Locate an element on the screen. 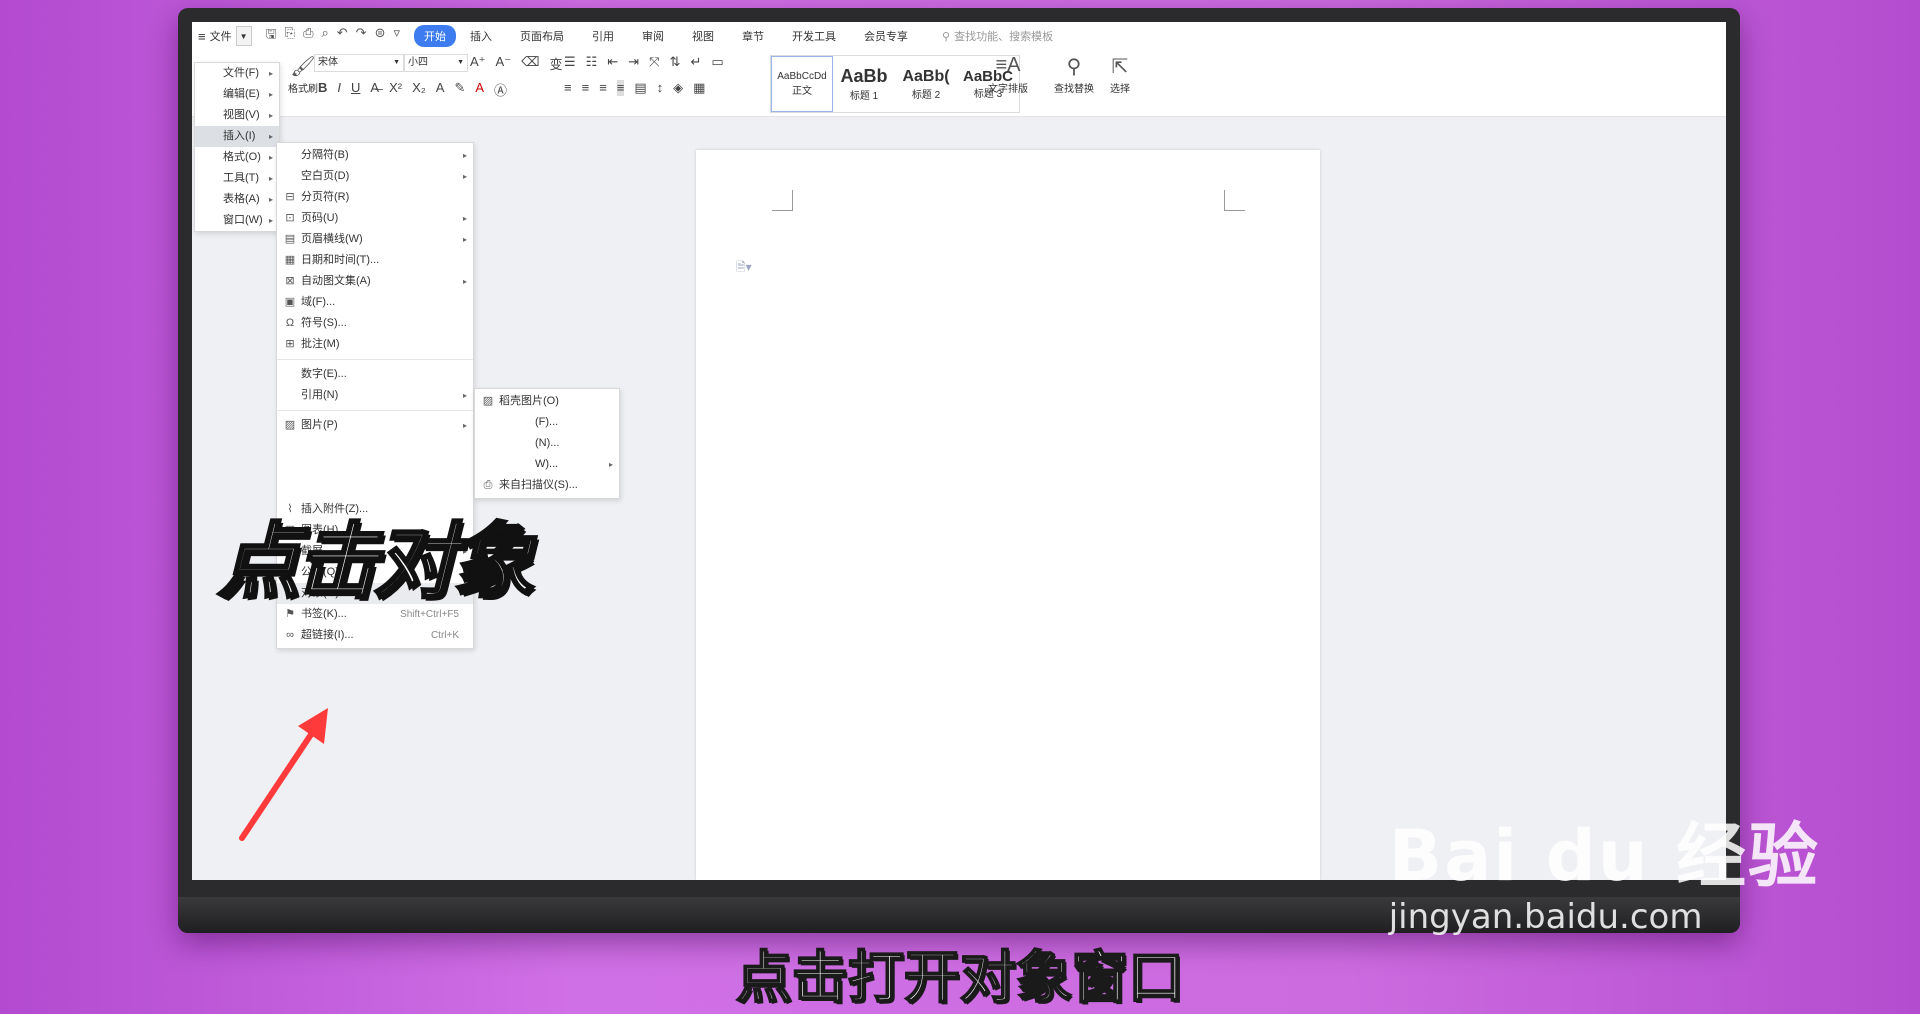 The image size is (1920, 1014). export-icon: ⎘ is located at coordinates (290, 36).